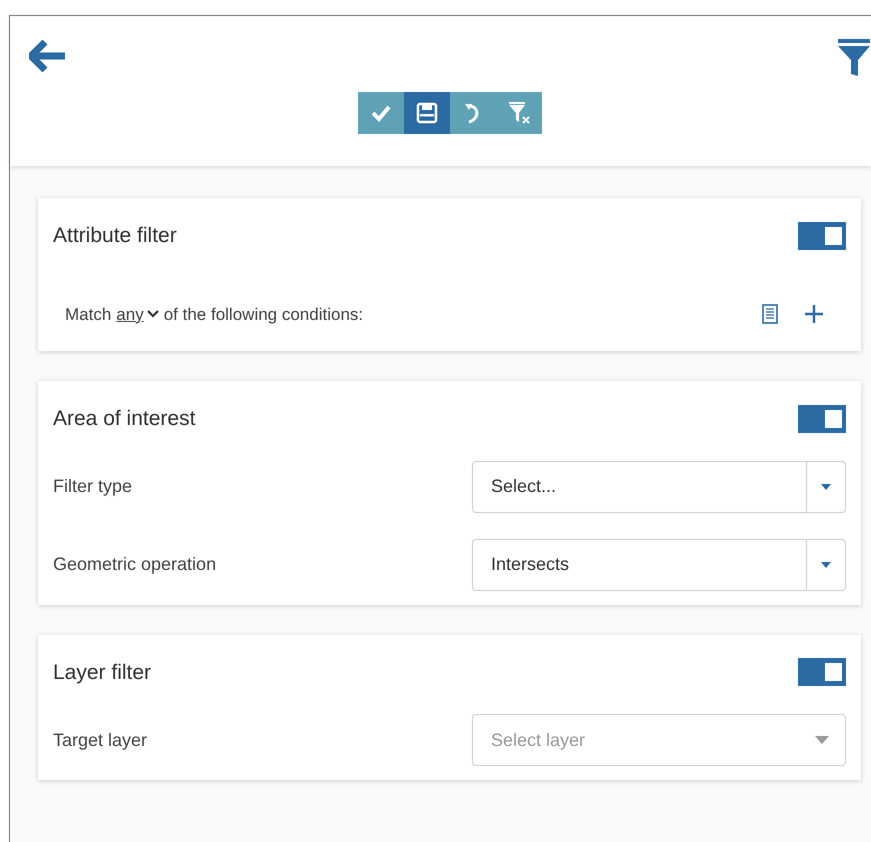 This screenshot has height=842, width=871. I want to click on apply-button, so click(381, 113).